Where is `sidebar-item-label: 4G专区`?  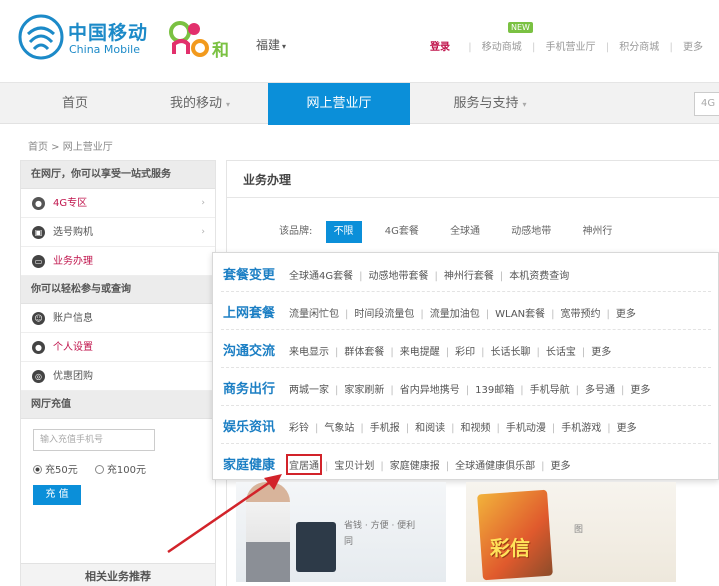 sidebar-item-label: 4G专区 is located at coordinates (70, 203).